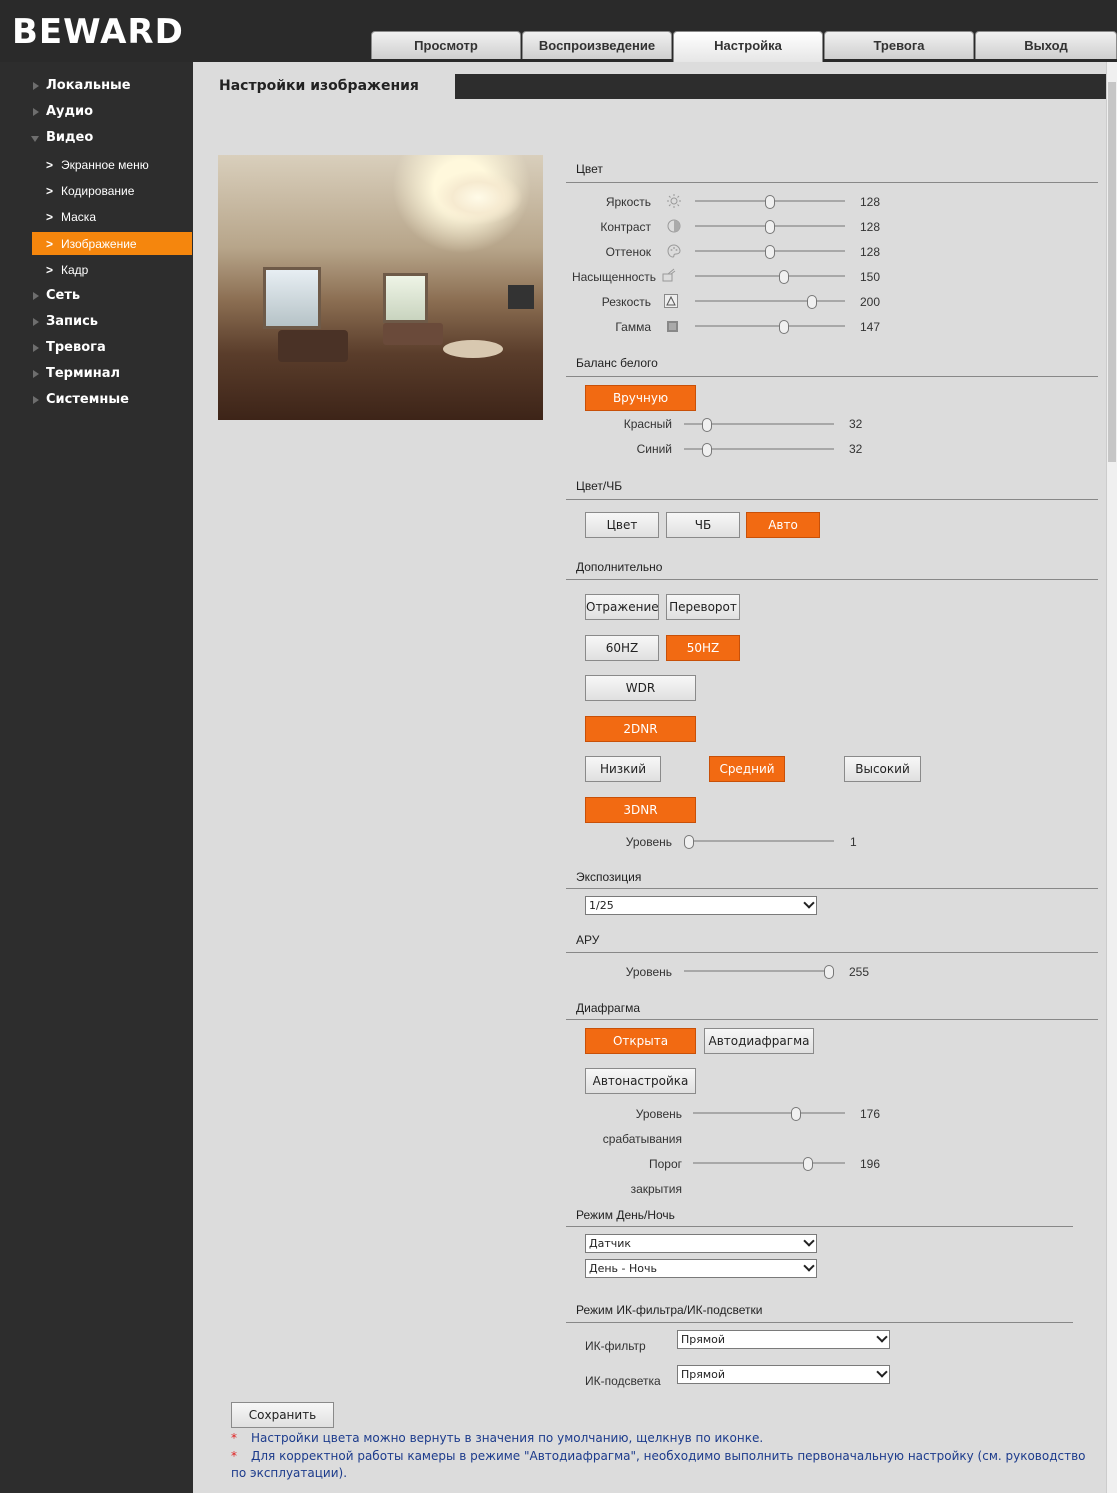 The width and height of the screenshot is (1117, 1493). Describe the element at coordinates (769, 1164) in the screenshot. I see `iris-close-slider` at that location.